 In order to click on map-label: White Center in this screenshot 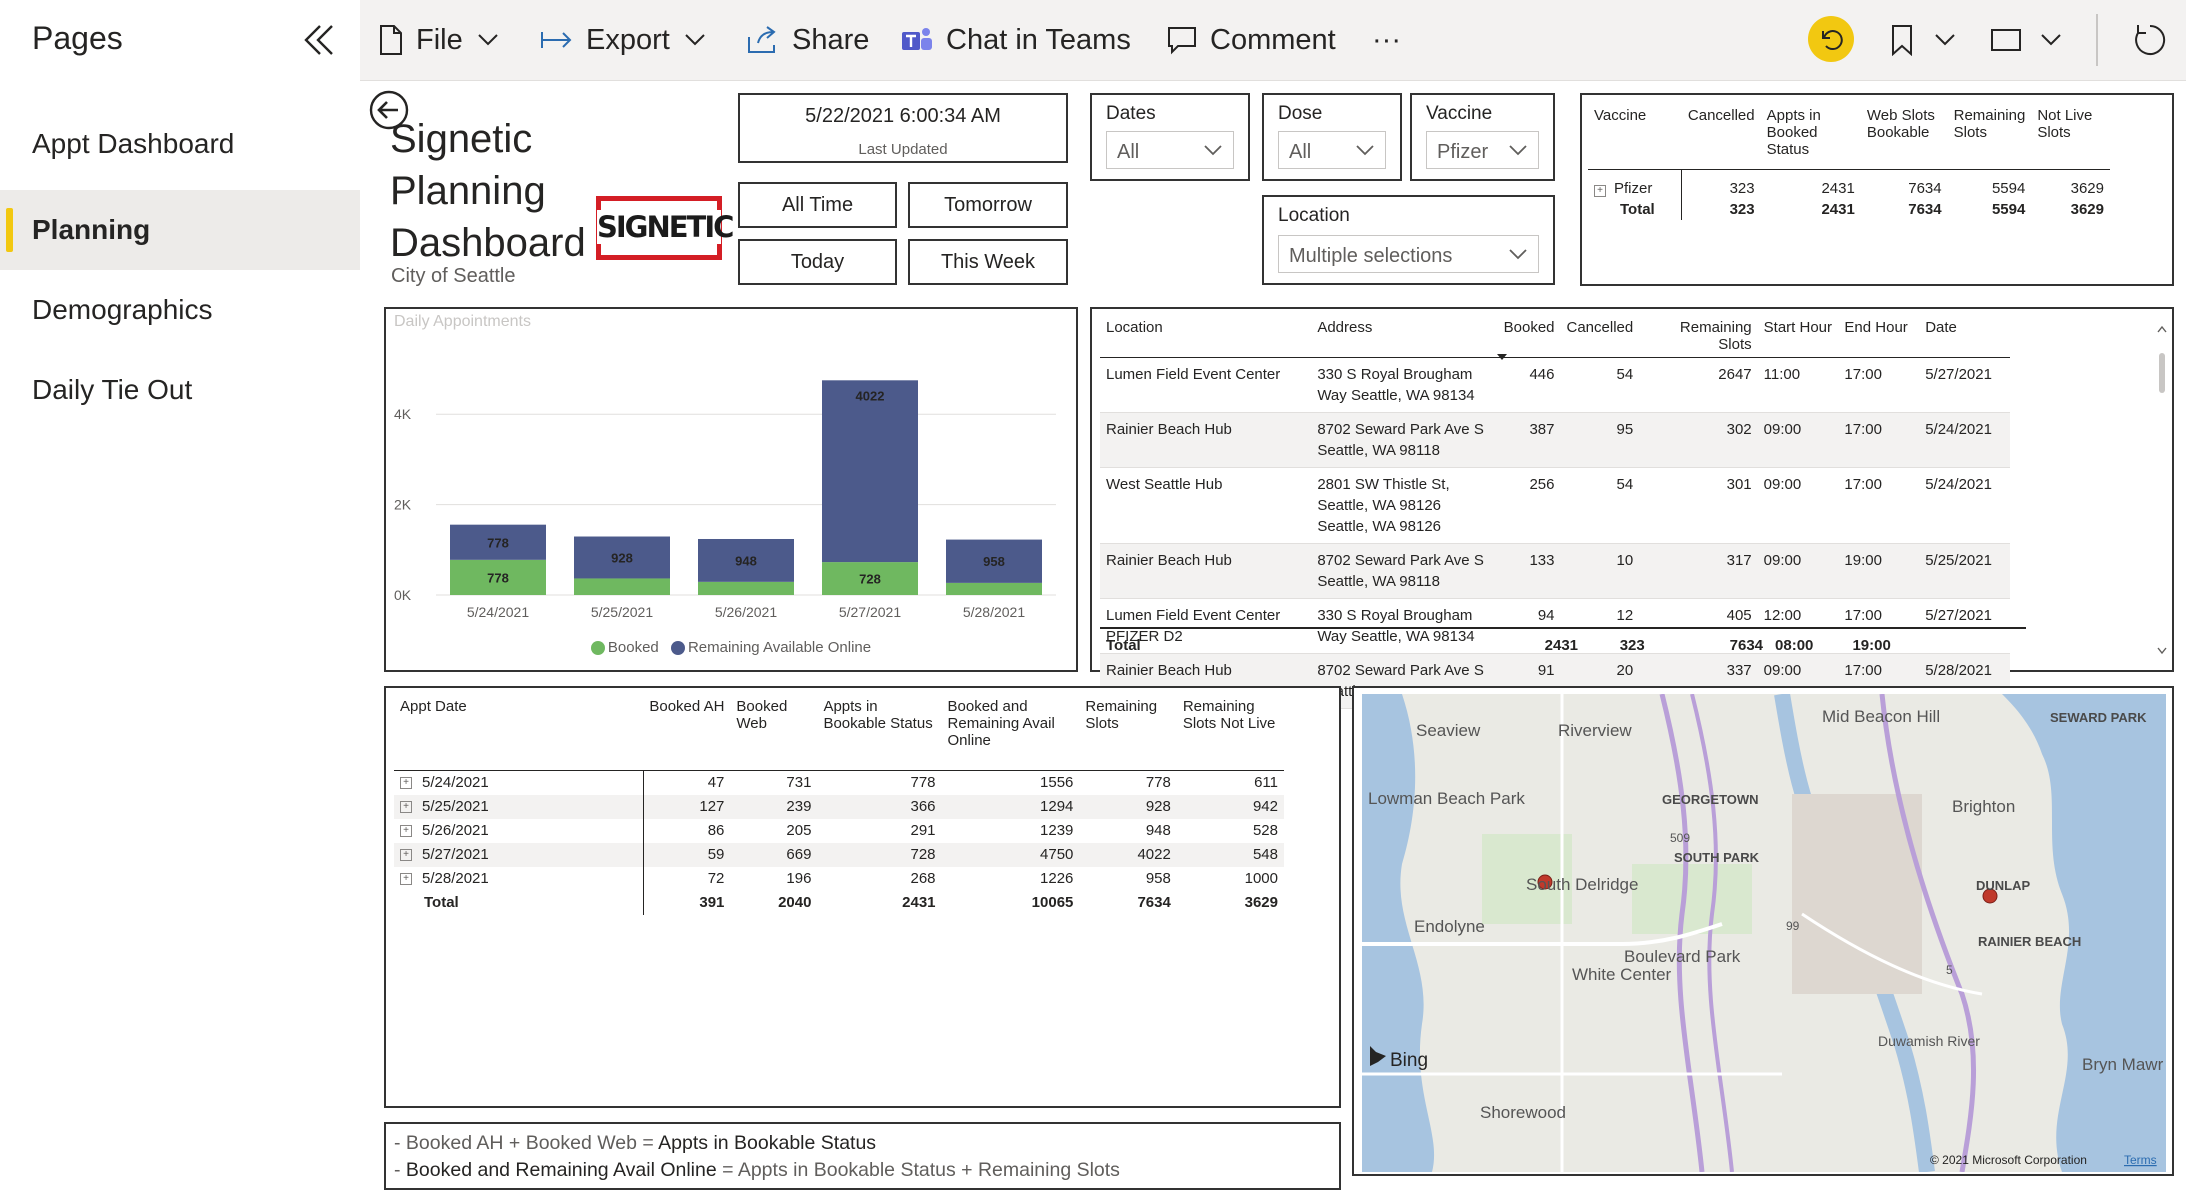, I will do `click(1622, 974)`.